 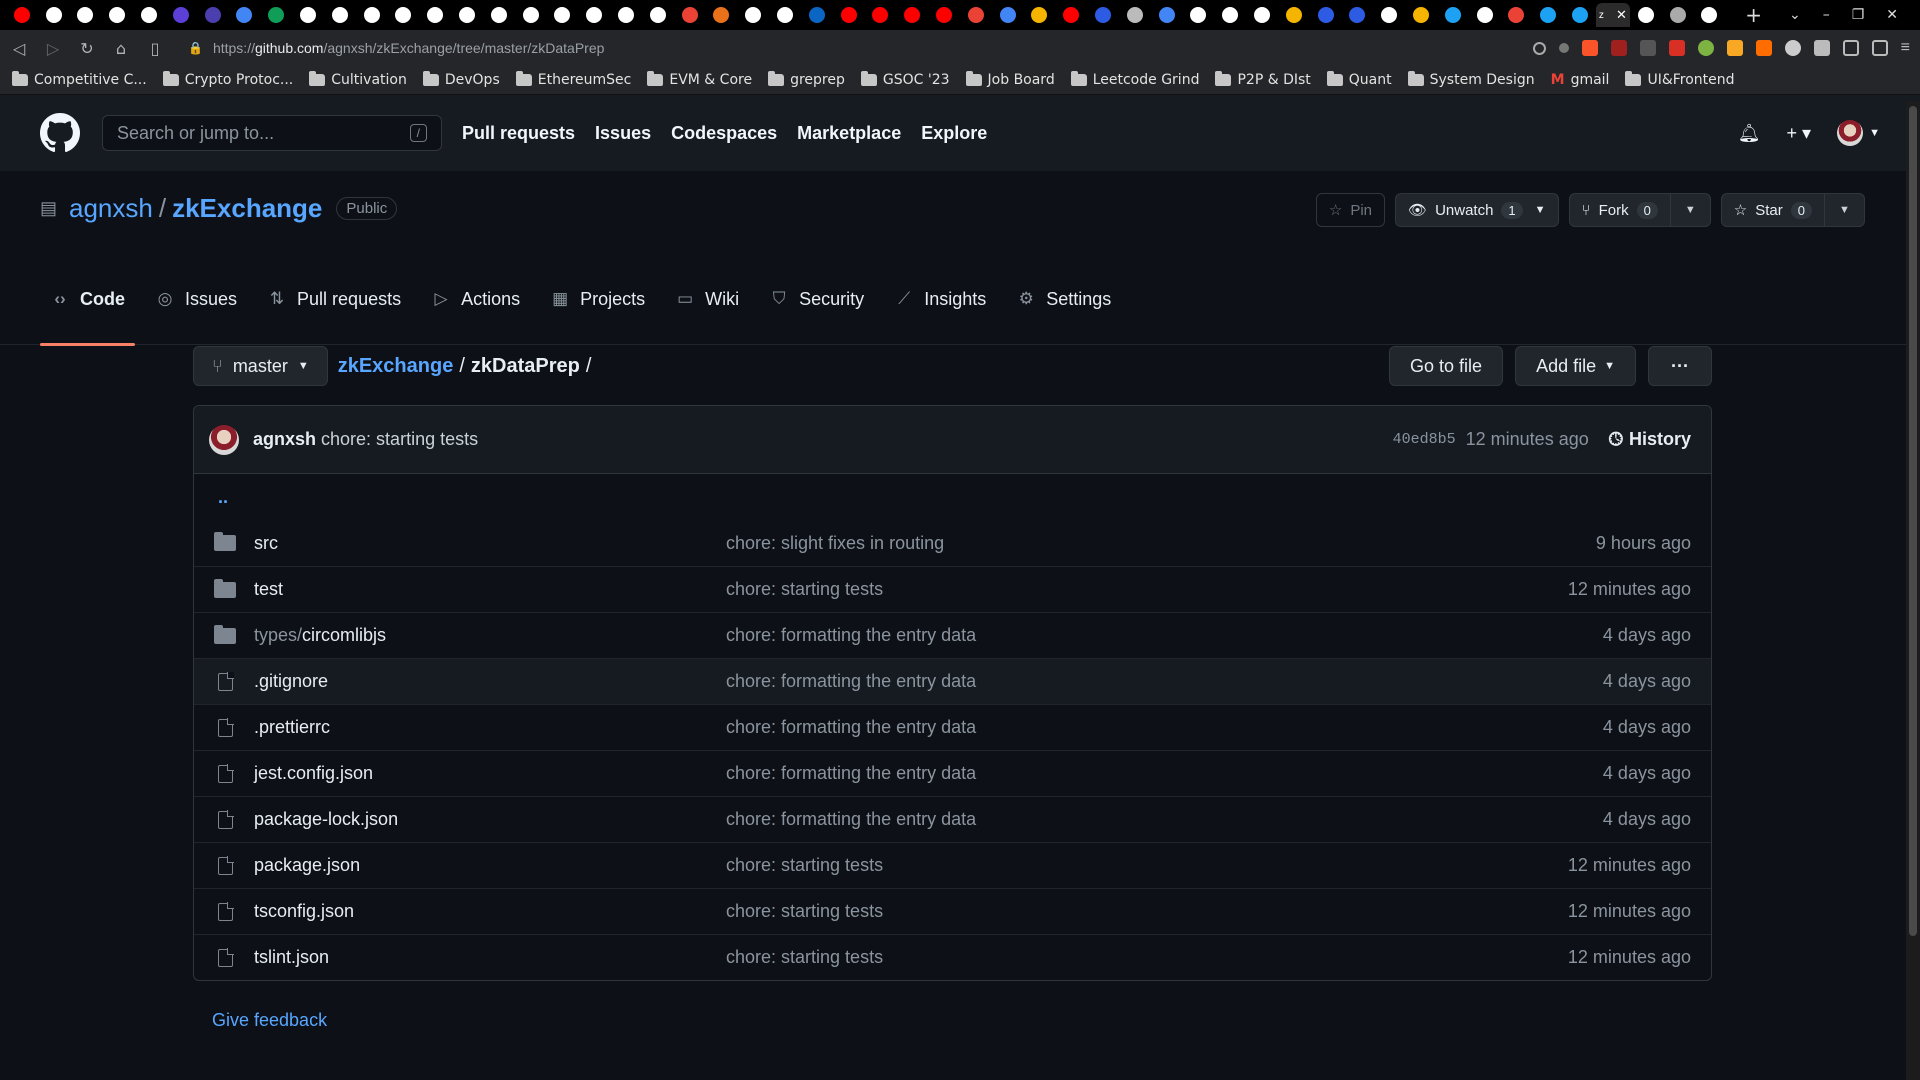 I want to click on file-name-link: tsconfig.json, so click(x=490, y=911).